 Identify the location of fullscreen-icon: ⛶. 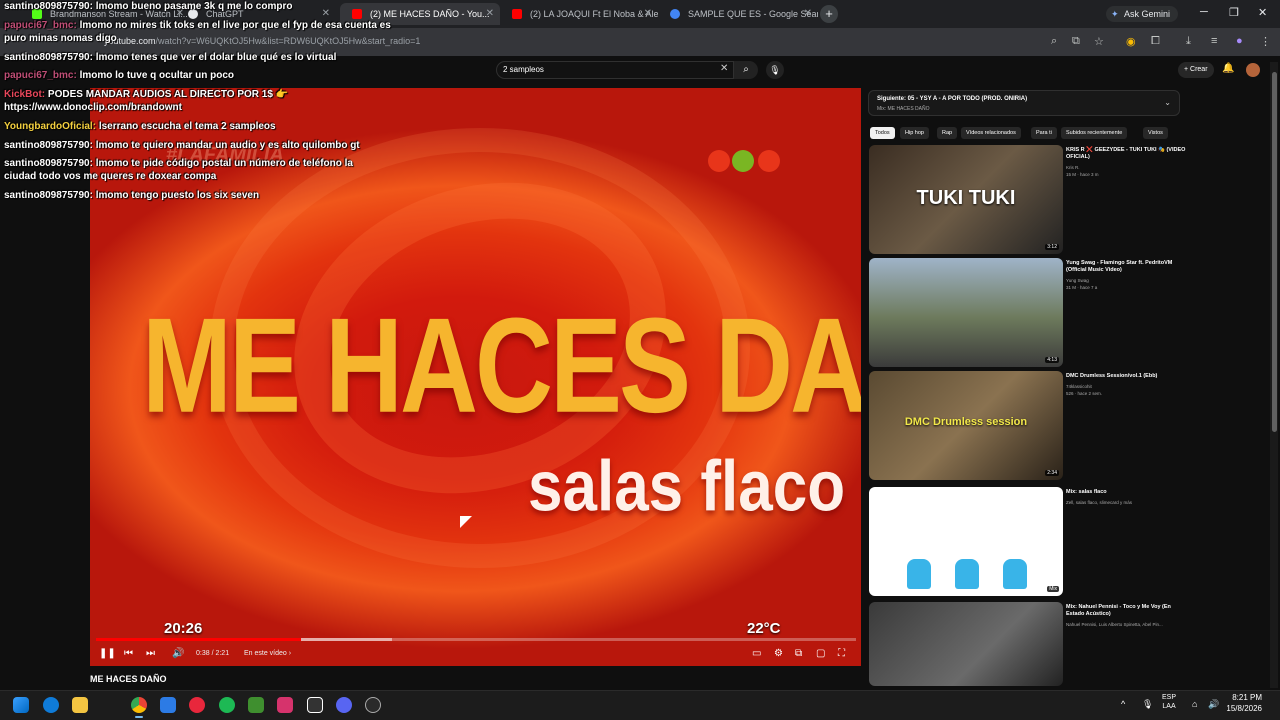
(841, 653).